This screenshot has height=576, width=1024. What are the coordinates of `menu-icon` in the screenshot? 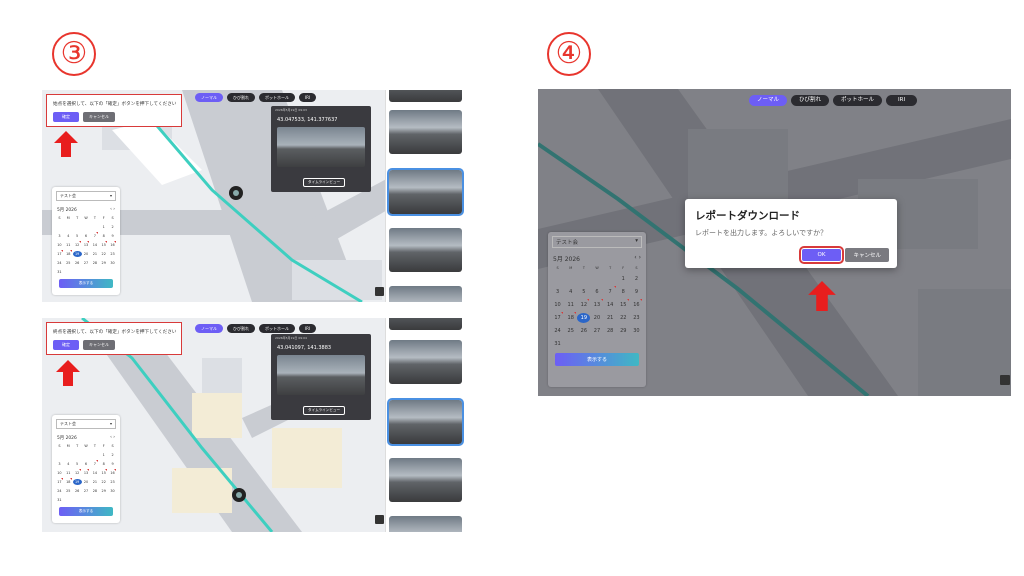 It's located at (379, 519).